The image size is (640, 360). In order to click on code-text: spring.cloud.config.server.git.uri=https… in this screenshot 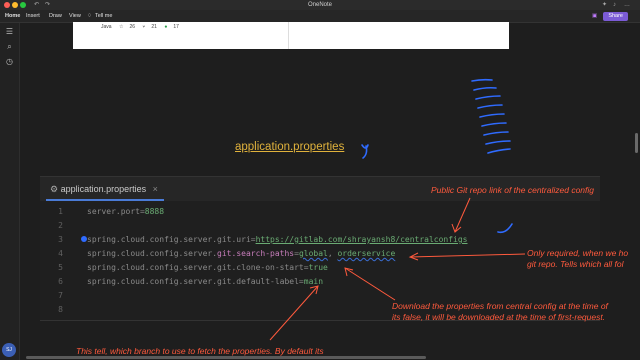, I will do `click(277, 240)`.